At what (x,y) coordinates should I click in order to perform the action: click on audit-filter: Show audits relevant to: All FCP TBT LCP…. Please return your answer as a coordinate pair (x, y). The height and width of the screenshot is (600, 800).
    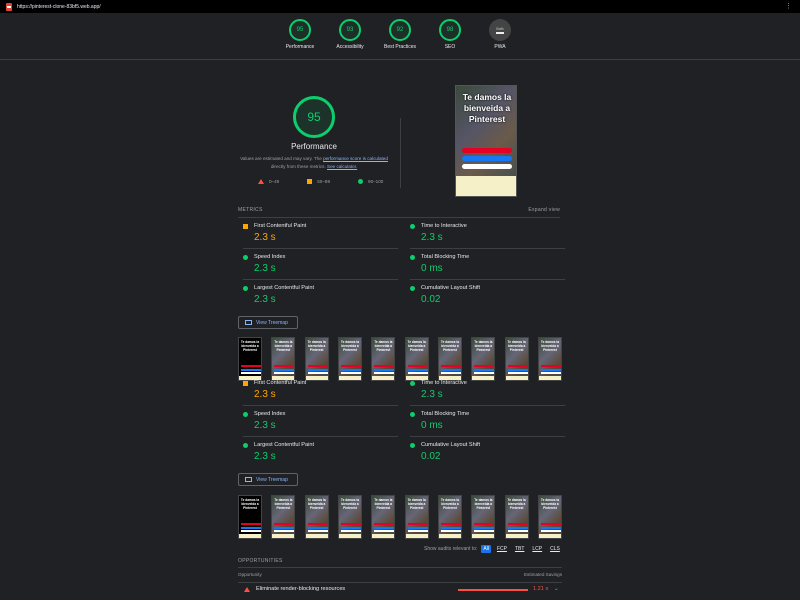
    Looking at the image, I should click on (493, 549).